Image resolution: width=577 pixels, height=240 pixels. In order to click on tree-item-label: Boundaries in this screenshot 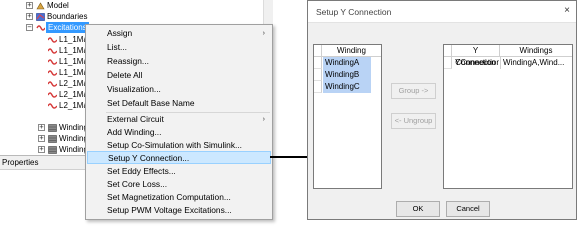, I will do `click(67, 16)`.